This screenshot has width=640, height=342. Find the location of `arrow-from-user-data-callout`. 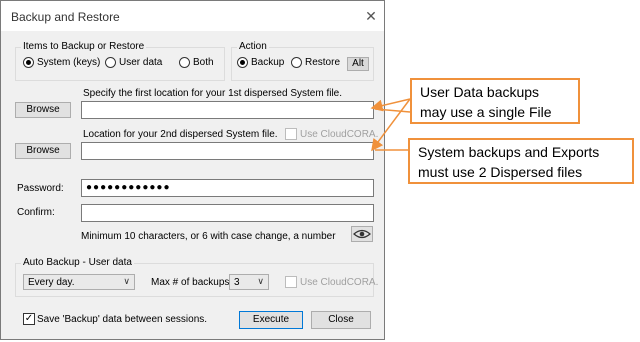

arrow-from-user-data-callout is located at coordinates (392, 110).